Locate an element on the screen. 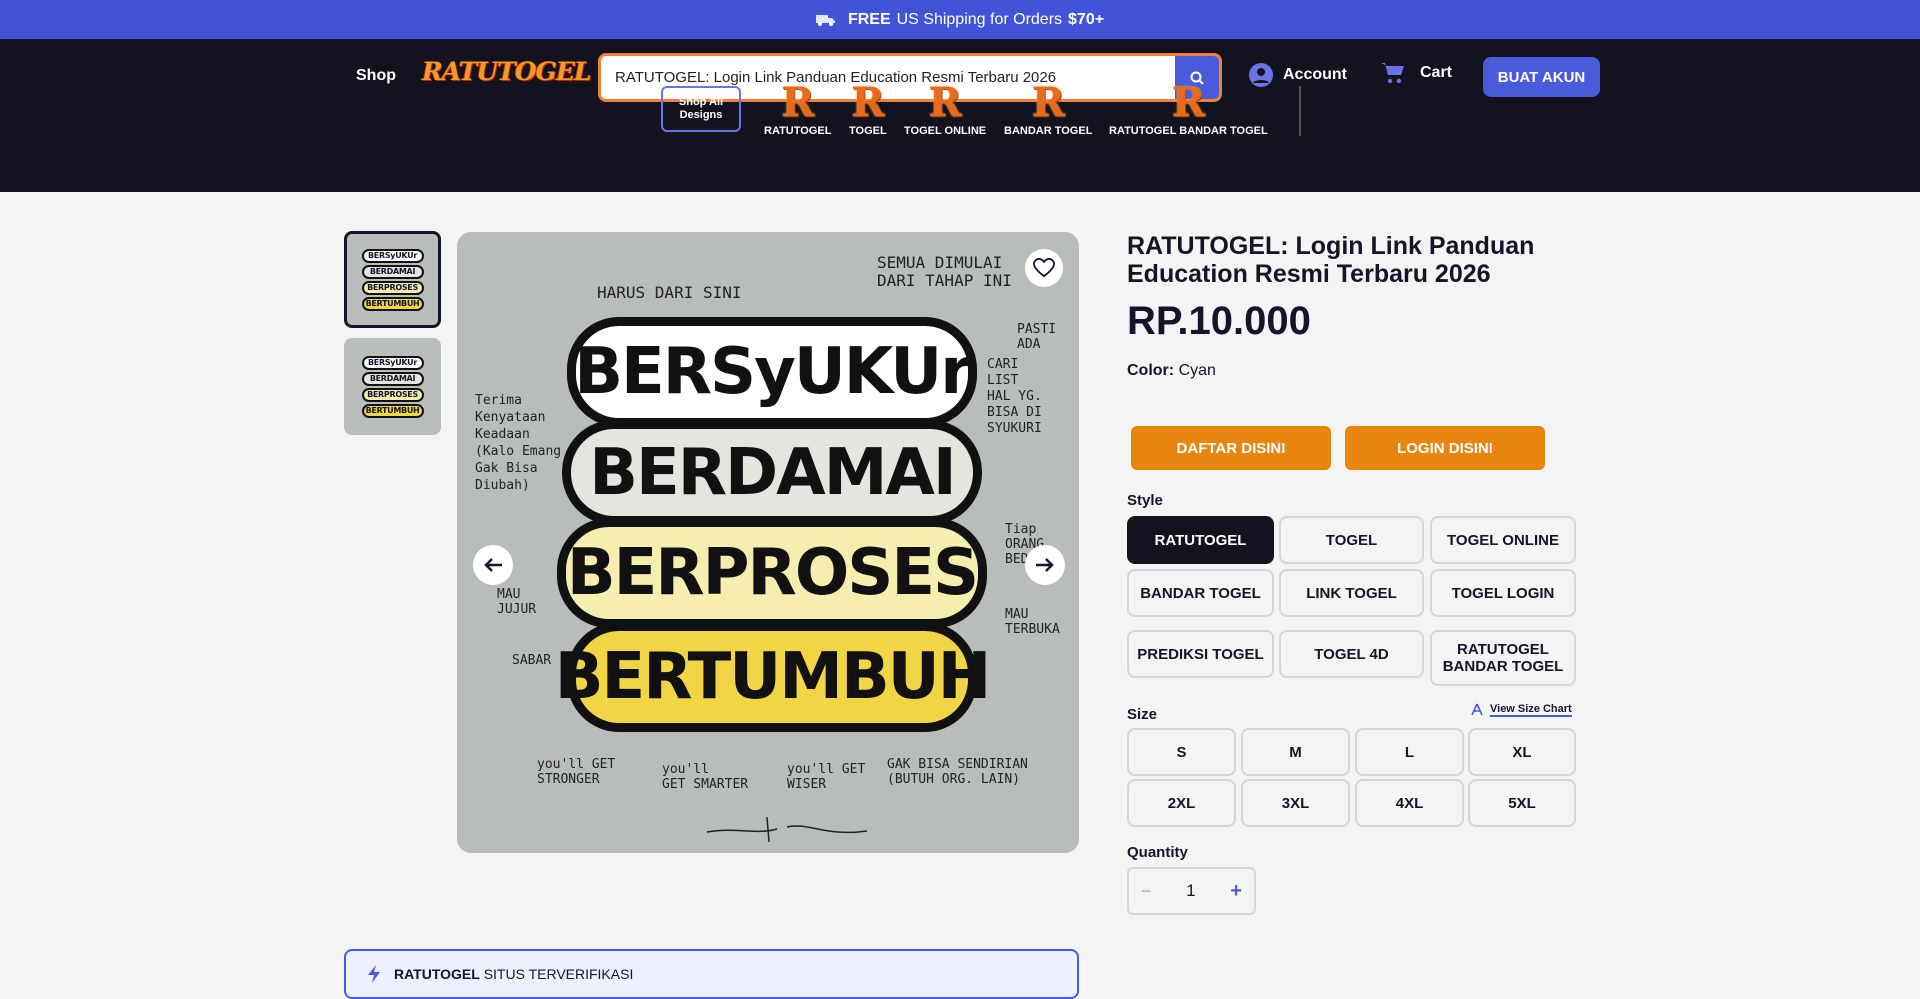 Image resolution: width=1920 pixels, height=999 pixels. verified-text: RATUTOGEL SITUS TERVERIFIKASI is located at coordinates (513, 974).